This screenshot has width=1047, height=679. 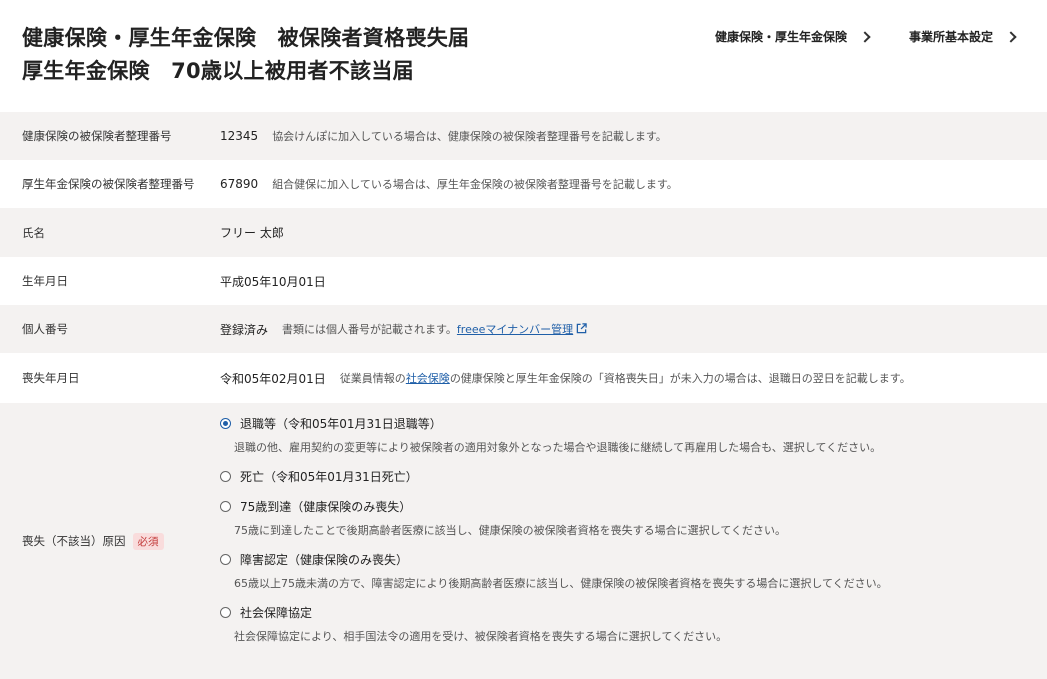 I want to click on row-birthdate: 生年月日 平成05年10月01日, so click(x=523, y=281).